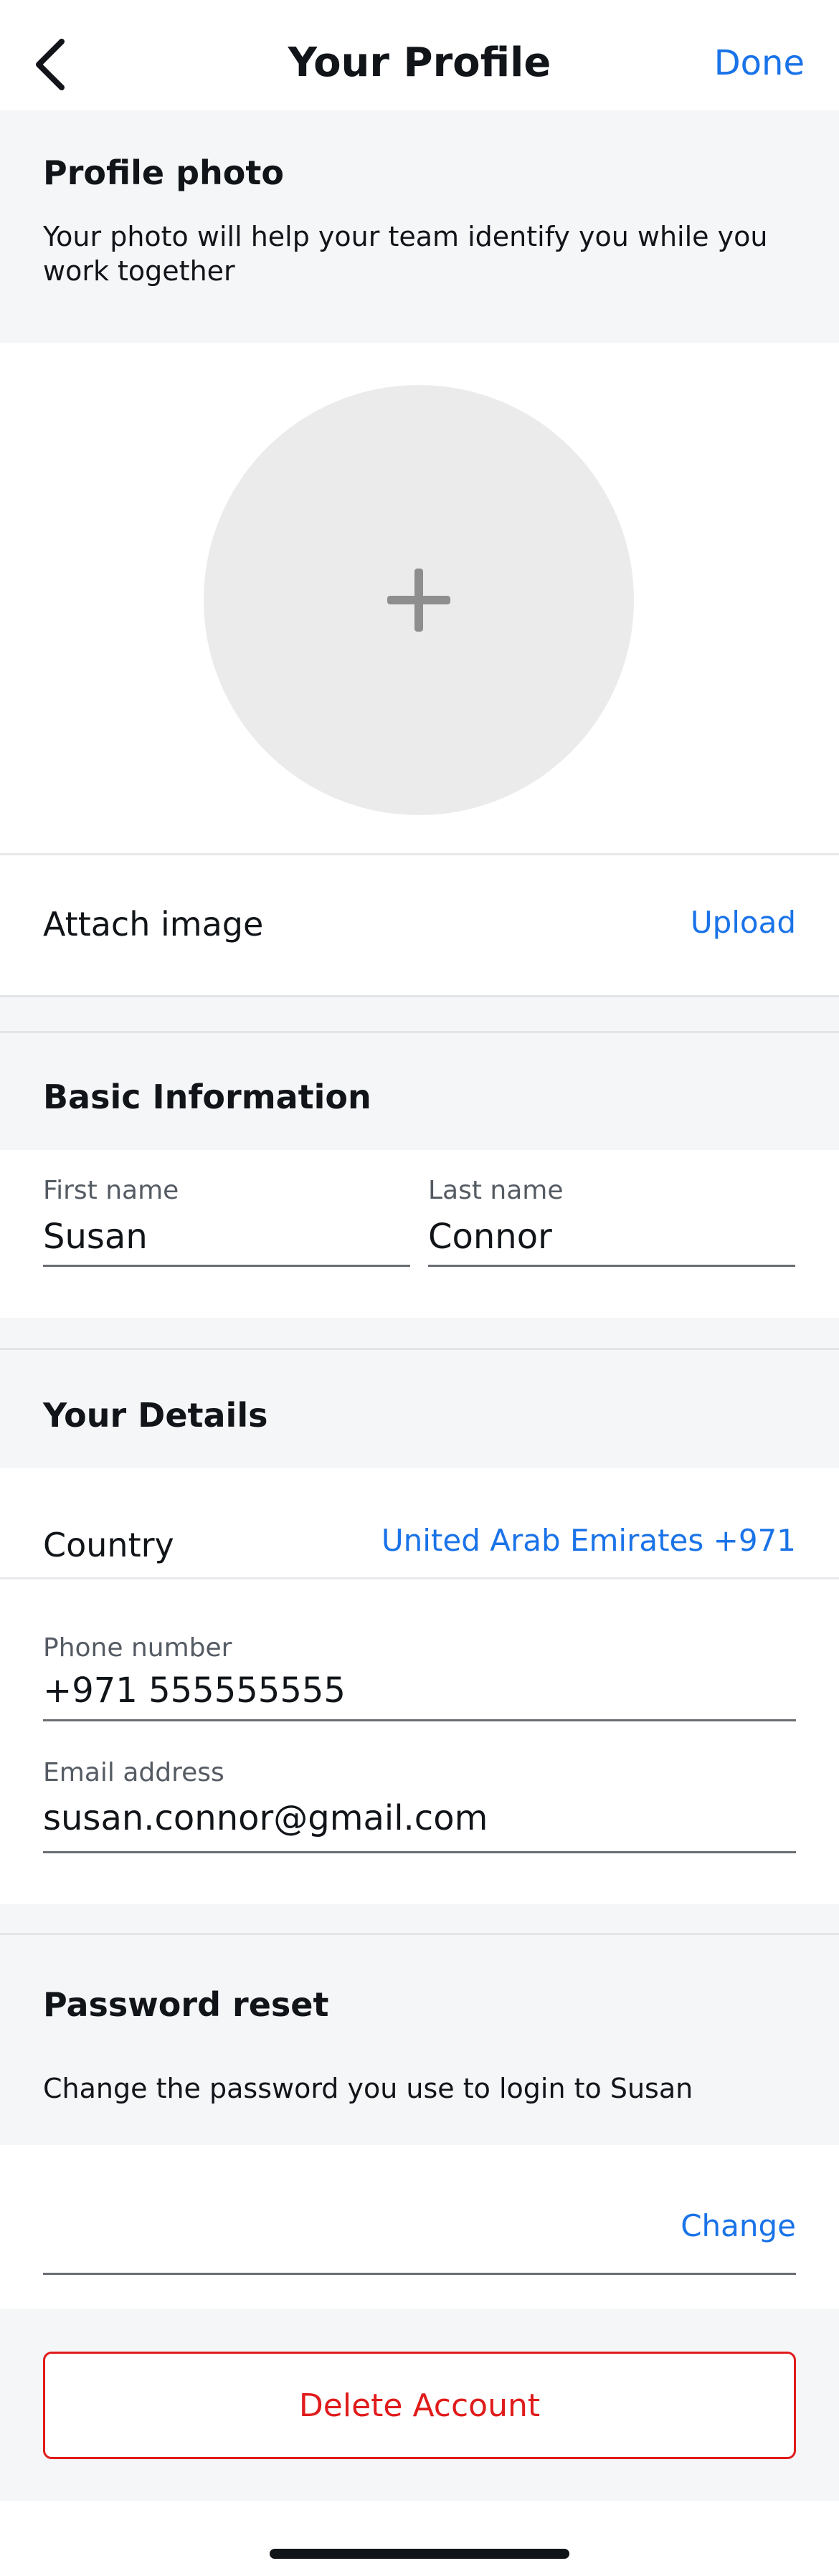  I want to click on upload-button: Upload, so click(743, 922).